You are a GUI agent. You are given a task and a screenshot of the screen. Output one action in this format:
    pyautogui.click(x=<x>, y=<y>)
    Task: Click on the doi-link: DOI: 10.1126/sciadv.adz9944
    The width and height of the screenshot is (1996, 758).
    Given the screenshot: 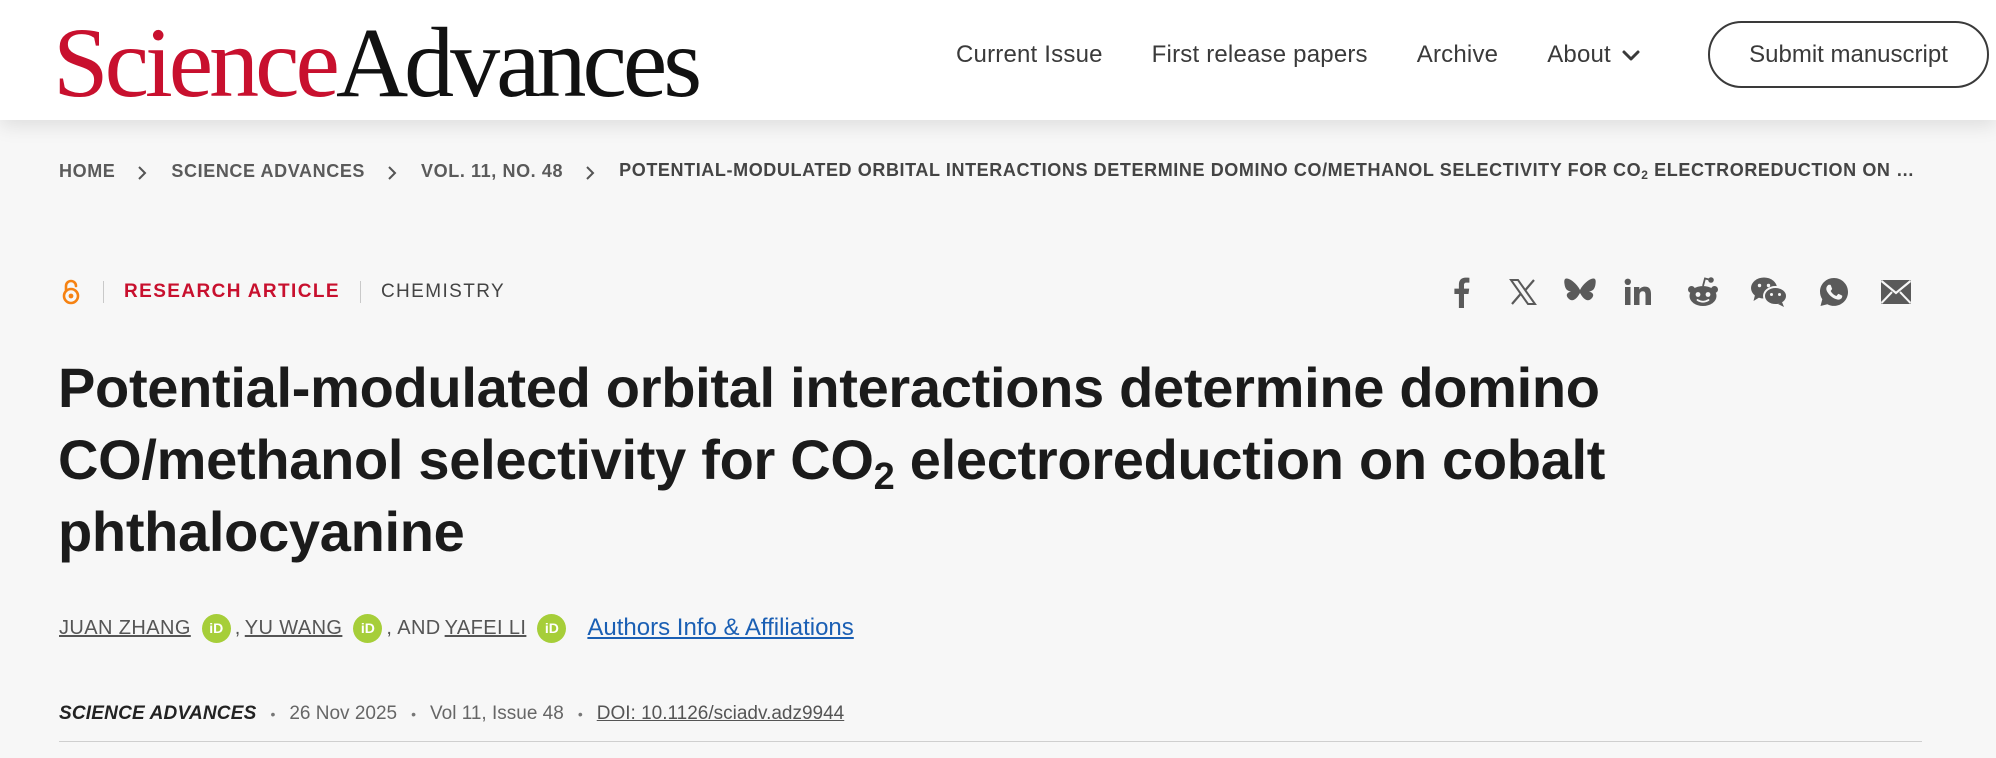 What is the action you would take?
    pyautogui.click(x=721, y=714)
    